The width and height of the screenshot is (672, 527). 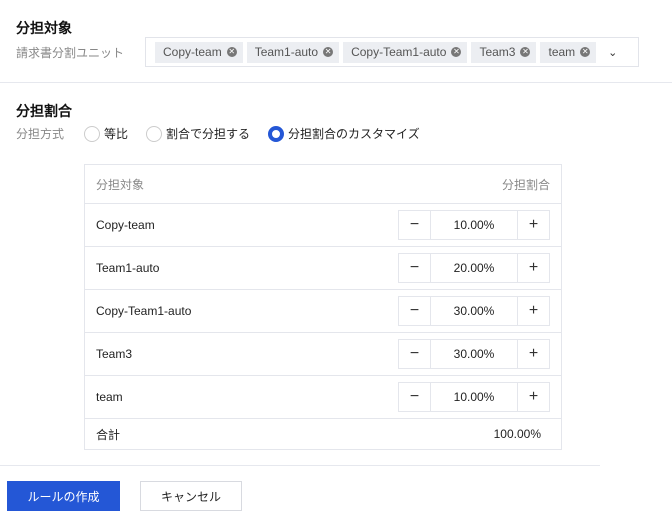 I want to click on tag: Team1-auto ✕, so click(x=293, y=52).